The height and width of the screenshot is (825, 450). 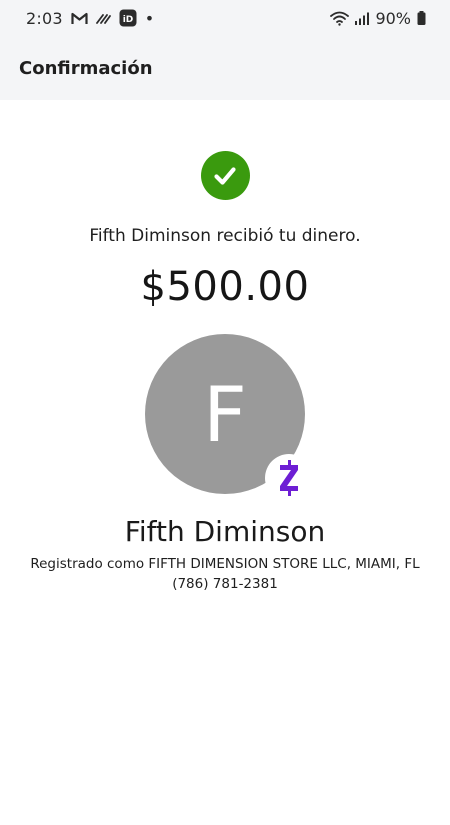 I want to click on signal-app-icon, so click(x=103, y=18).